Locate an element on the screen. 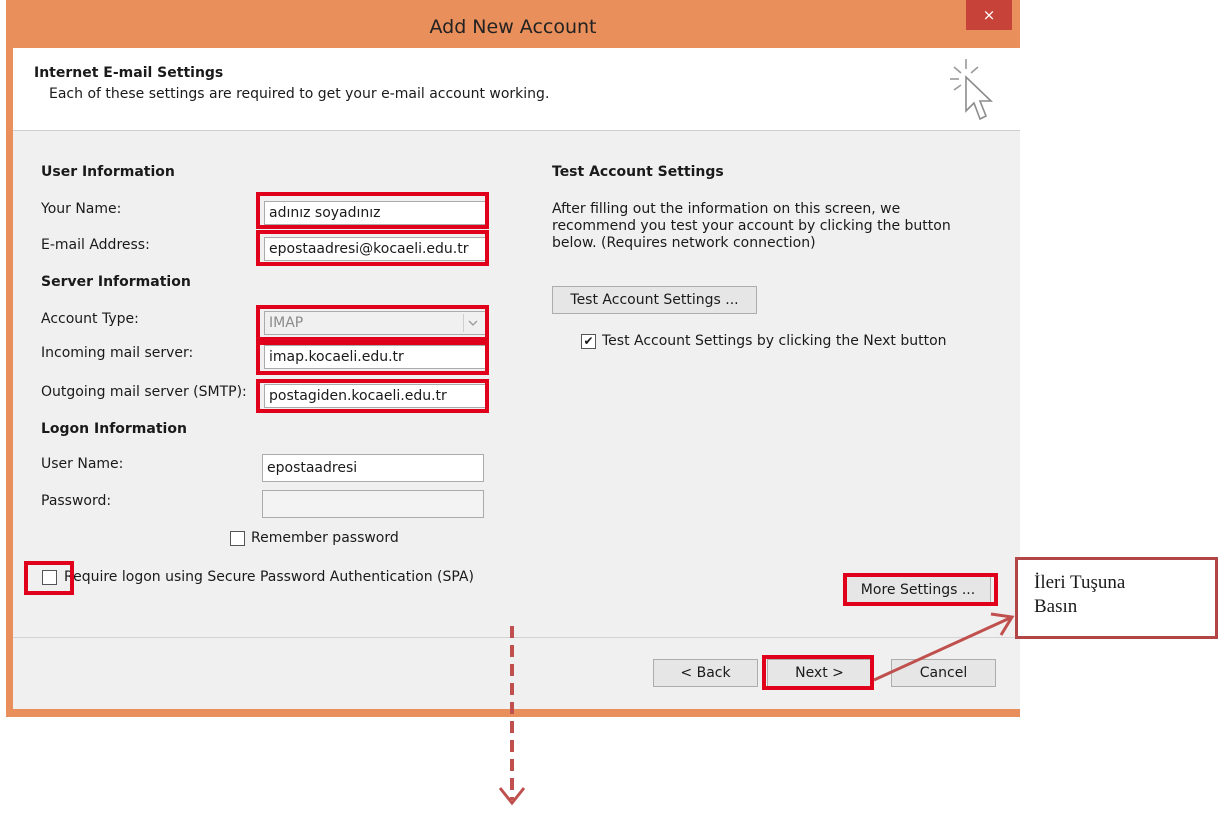 The width and height of the screenshot is (1229, 813). annotation-arrows is located at coordinates (756, 709).